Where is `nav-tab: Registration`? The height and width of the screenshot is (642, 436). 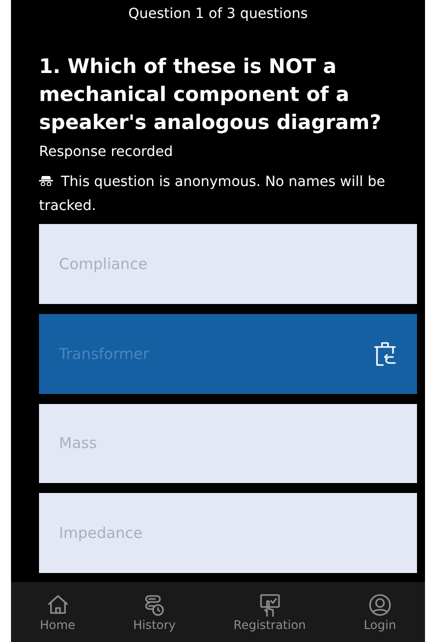
nav-tab: Registration is located at coordinates (270, 612).